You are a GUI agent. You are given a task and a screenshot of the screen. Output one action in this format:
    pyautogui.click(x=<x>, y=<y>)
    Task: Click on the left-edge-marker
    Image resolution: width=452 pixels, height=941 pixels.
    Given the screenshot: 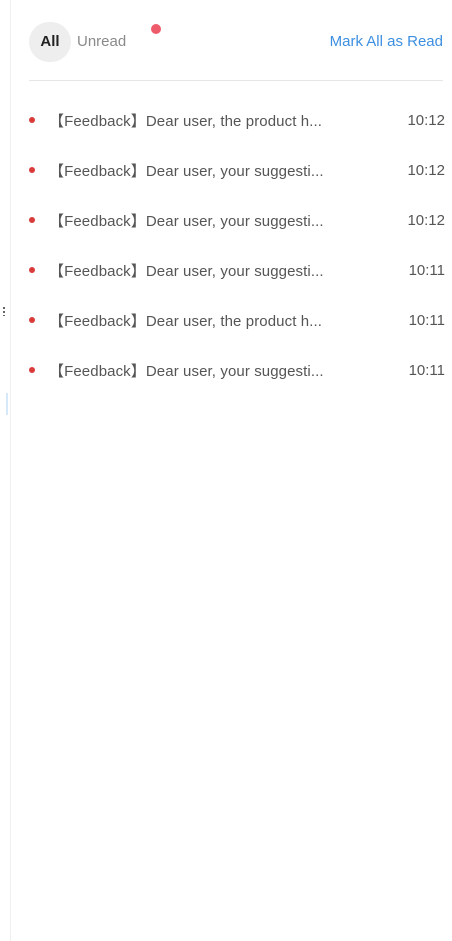 What is the action you would take?
    pyautogui.click(x=4, y=360)
    